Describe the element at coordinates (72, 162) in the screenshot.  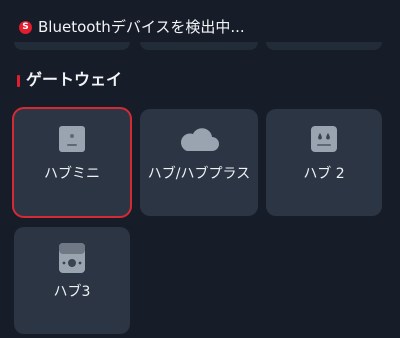
I see `device-card-hub-mini: ハブミニ` at that location.